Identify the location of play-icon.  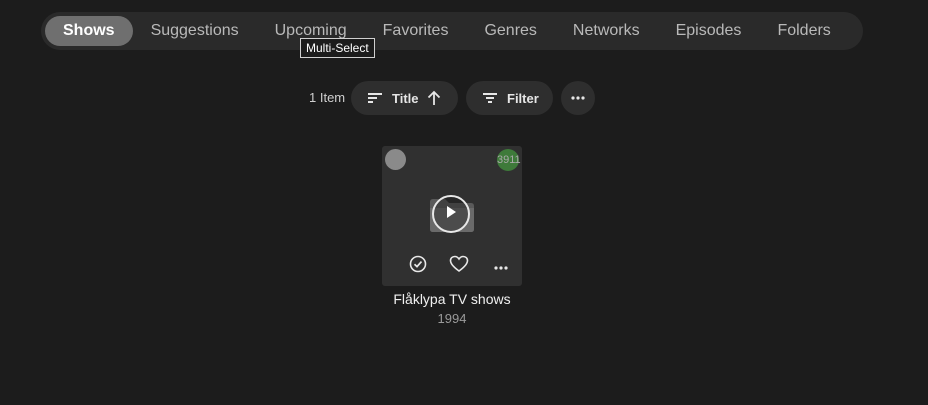
(451, 214).